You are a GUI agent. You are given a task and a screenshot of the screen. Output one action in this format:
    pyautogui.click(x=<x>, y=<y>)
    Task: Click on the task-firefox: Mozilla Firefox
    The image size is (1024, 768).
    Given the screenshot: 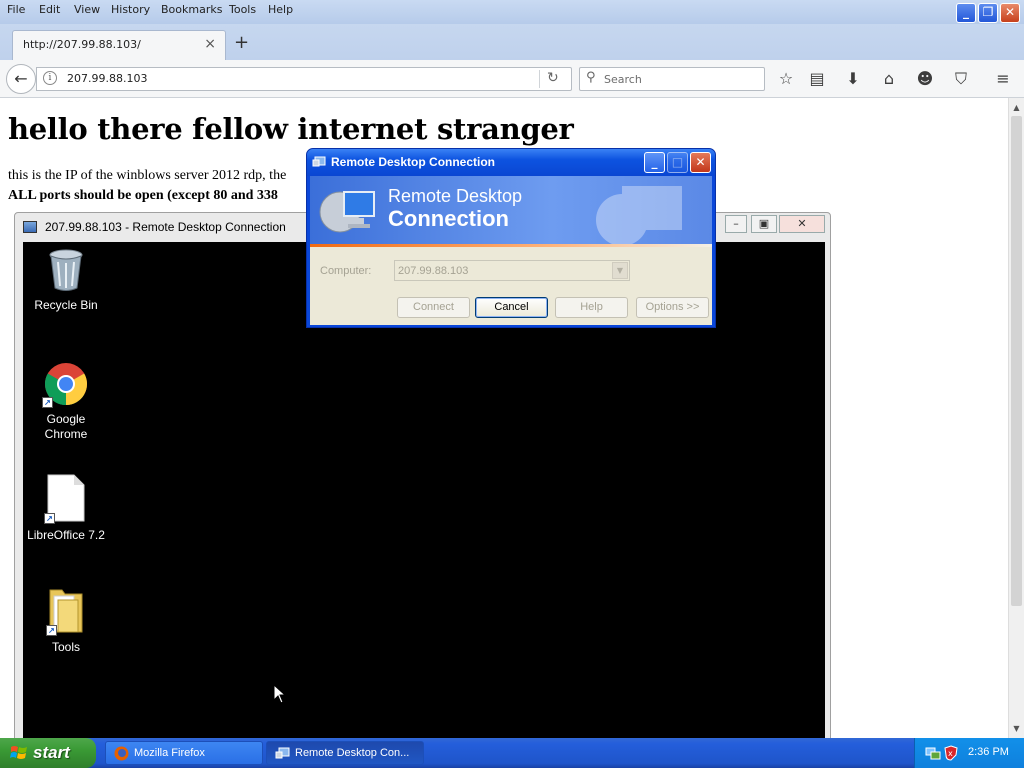 What is the action you would take?
    pyautogui.click(x=184, y=753)
    